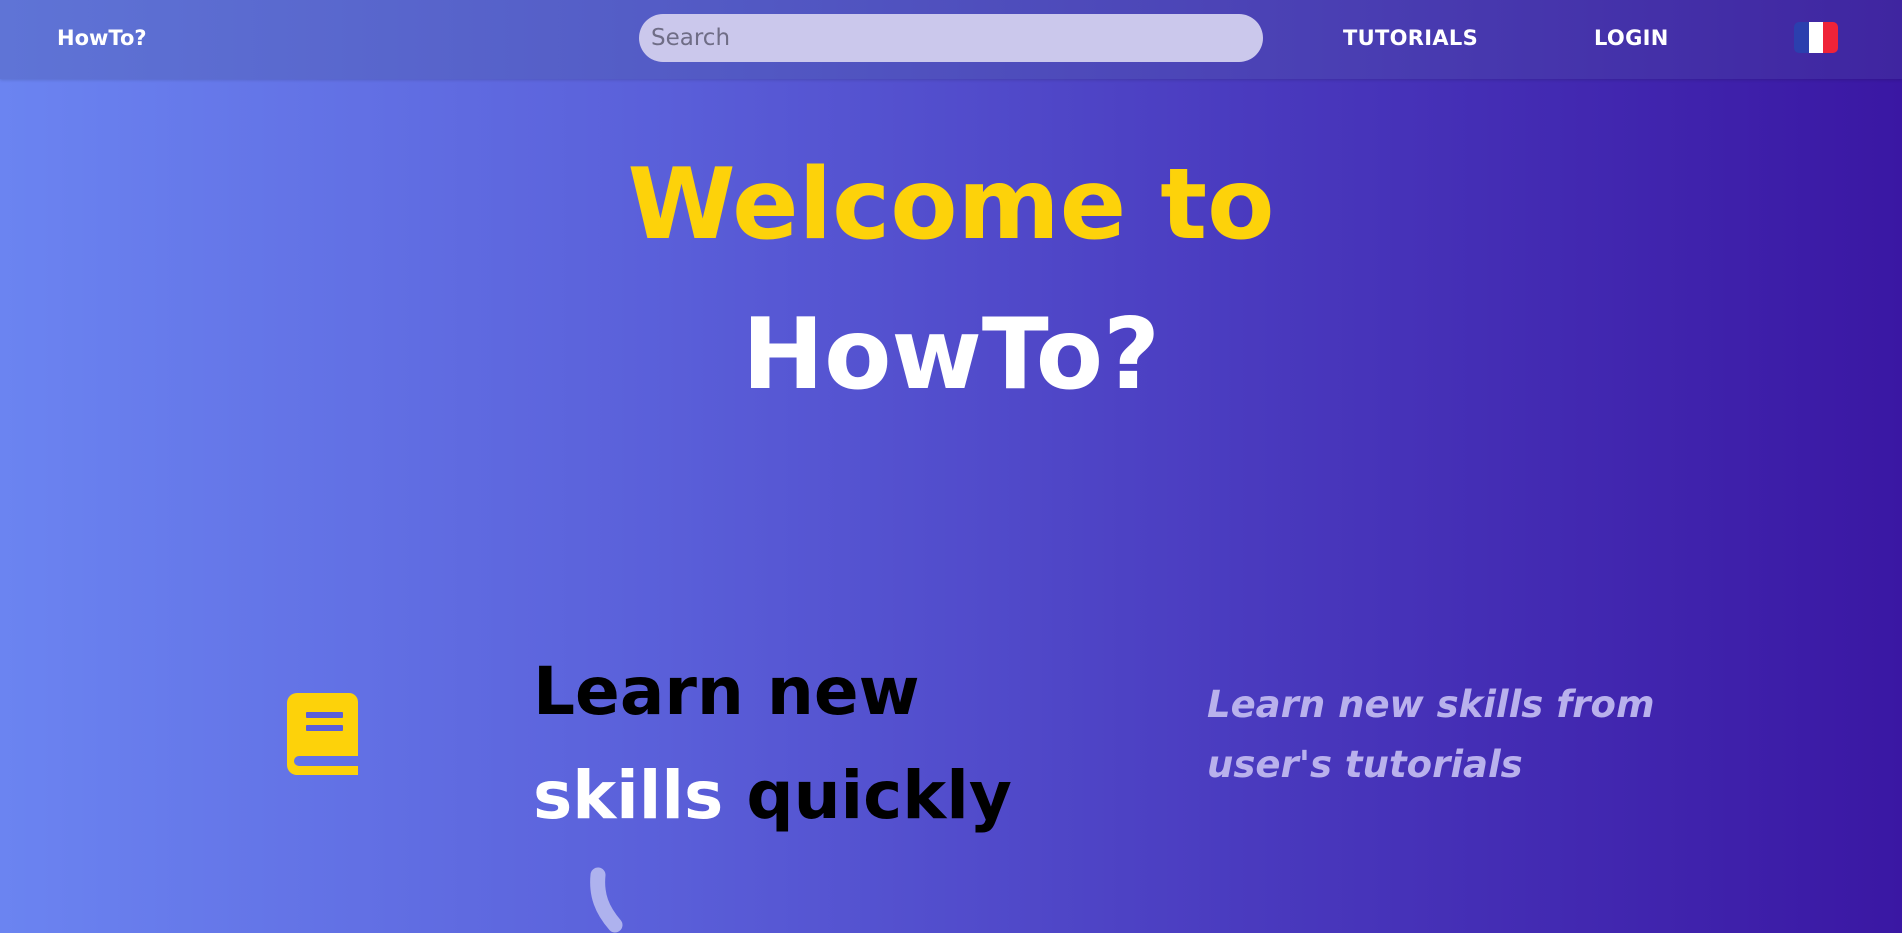  Describe the element at coordinates (322, 734) in the screenshot. I see `book-icon` at that location.